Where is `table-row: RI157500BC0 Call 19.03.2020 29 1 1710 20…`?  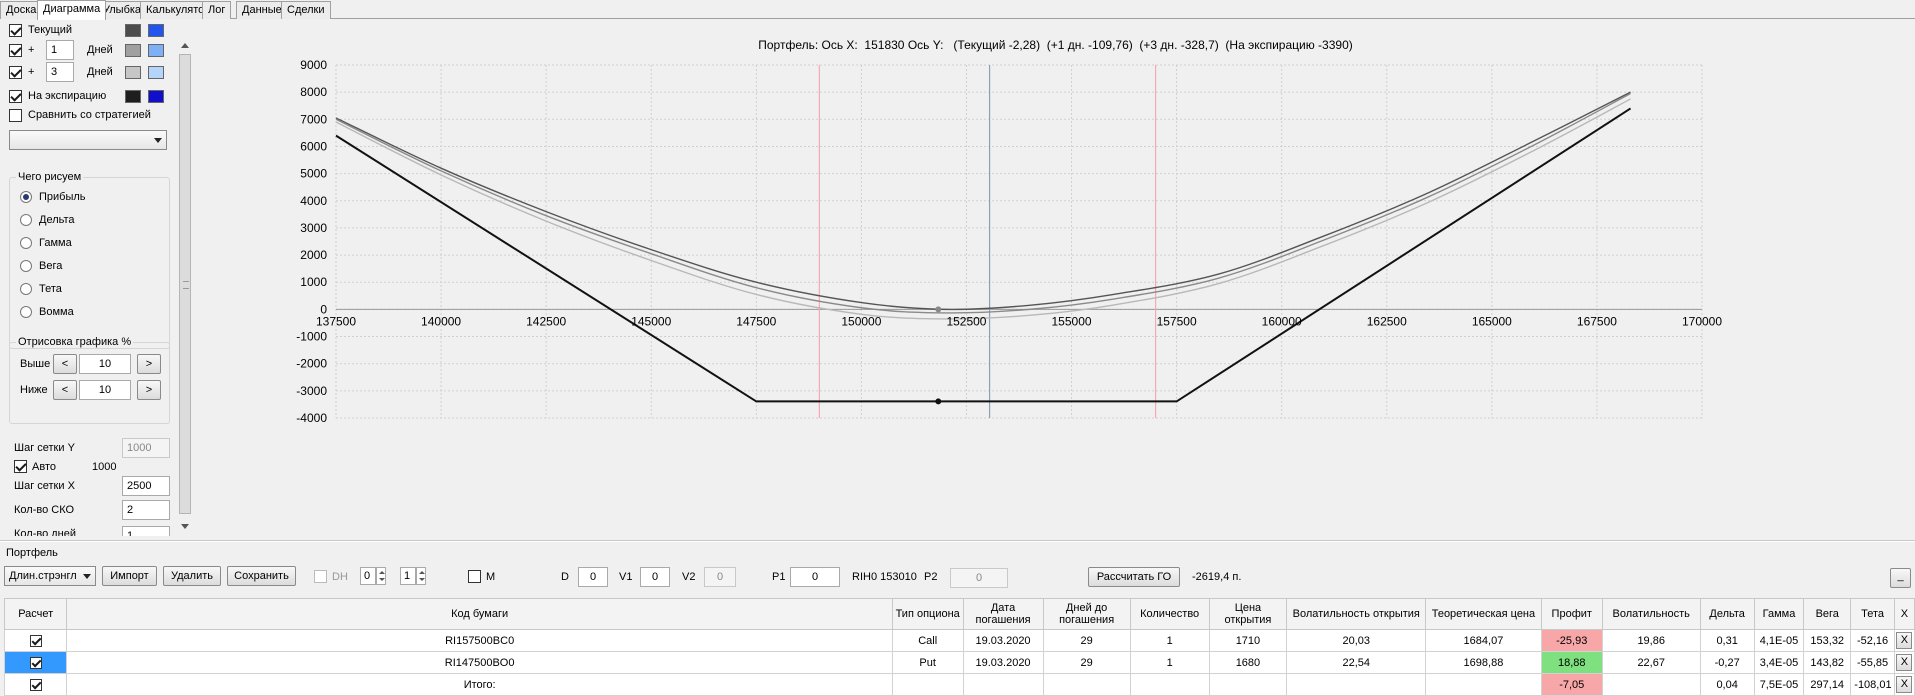 table-row: RI157500BC0 Call 19.03.2020 29 1 1710 20… is located at coordinates (959, 640).